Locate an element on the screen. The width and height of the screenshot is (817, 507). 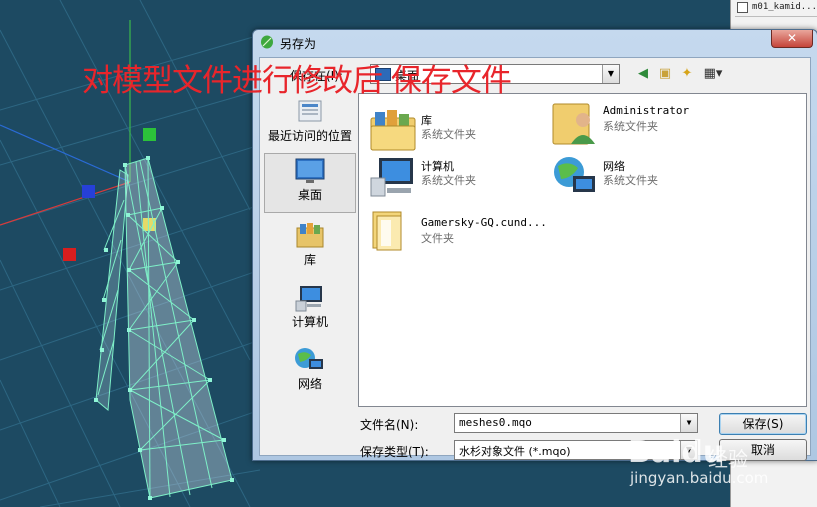
new-folder-icon: ✦ is located at coordinates (687, 74).